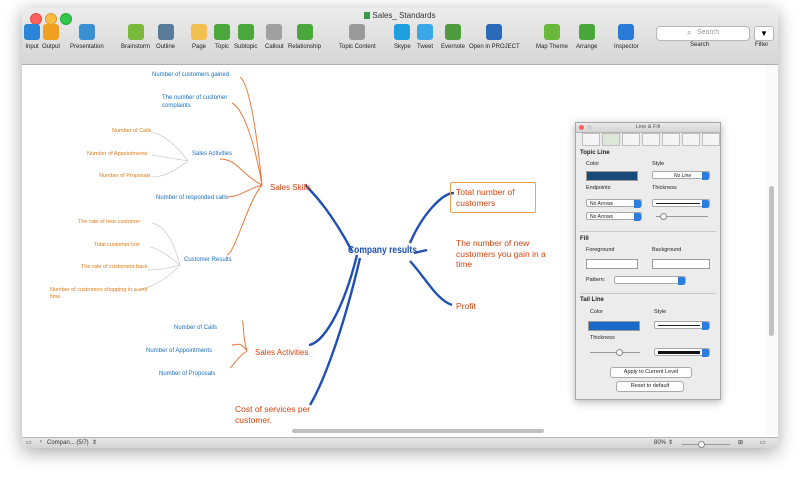 This screenshot has height=477, width=800. Describe the element at coordinates (711, 139) in the screenshot. I see `tab-export-icon` at that location.